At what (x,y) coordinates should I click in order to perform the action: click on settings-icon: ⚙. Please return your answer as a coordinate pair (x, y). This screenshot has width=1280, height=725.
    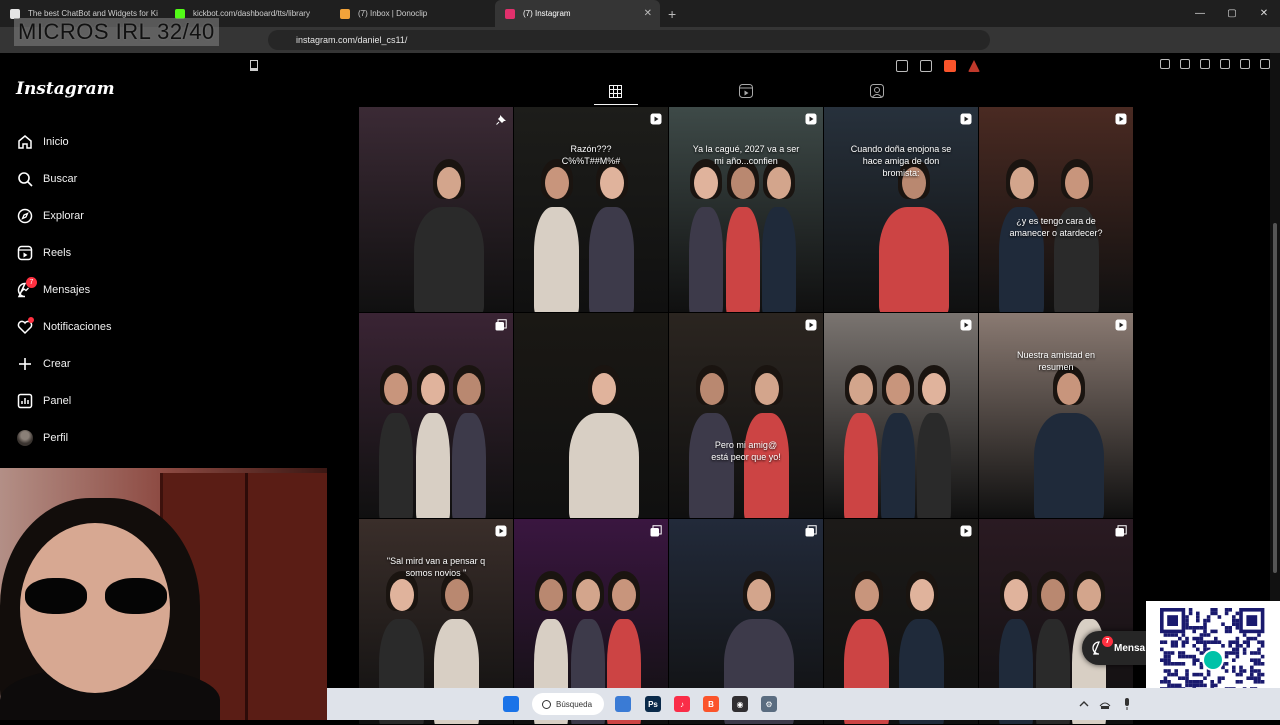
    Looking at the image, I should click on (769, 704).